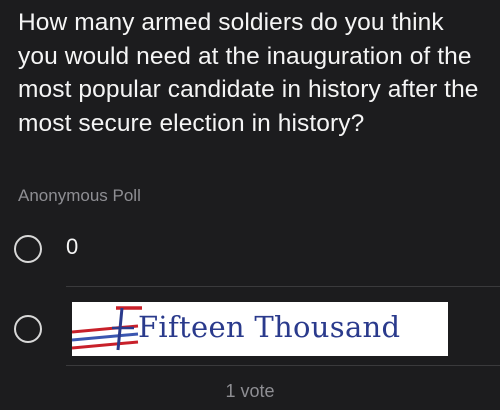 The width and height of the screenshot is (500, 410). Describe the element at coordinates (250, 391) in the screenshot. I see `vote-count: 1 vote` at that location.